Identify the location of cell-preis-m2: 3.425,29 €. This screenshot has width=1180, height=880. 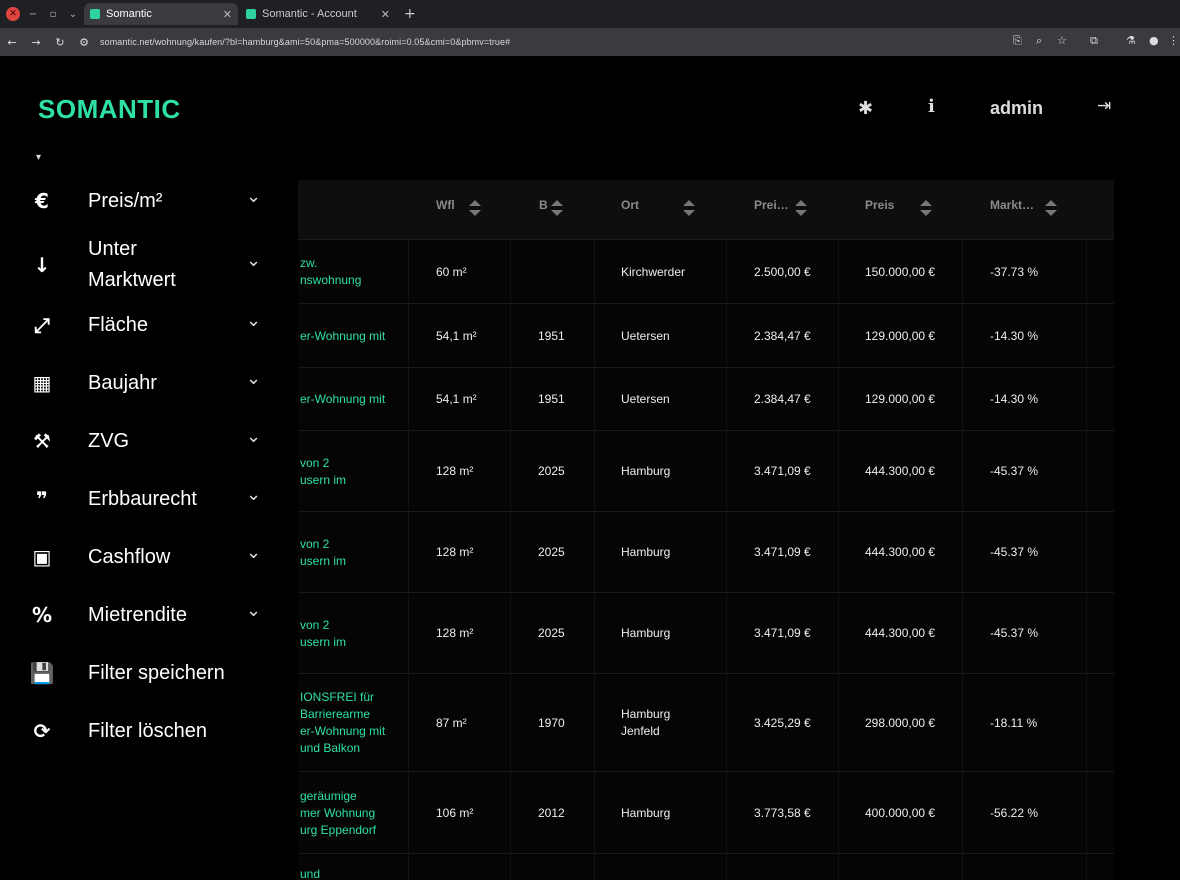
(782, 723).